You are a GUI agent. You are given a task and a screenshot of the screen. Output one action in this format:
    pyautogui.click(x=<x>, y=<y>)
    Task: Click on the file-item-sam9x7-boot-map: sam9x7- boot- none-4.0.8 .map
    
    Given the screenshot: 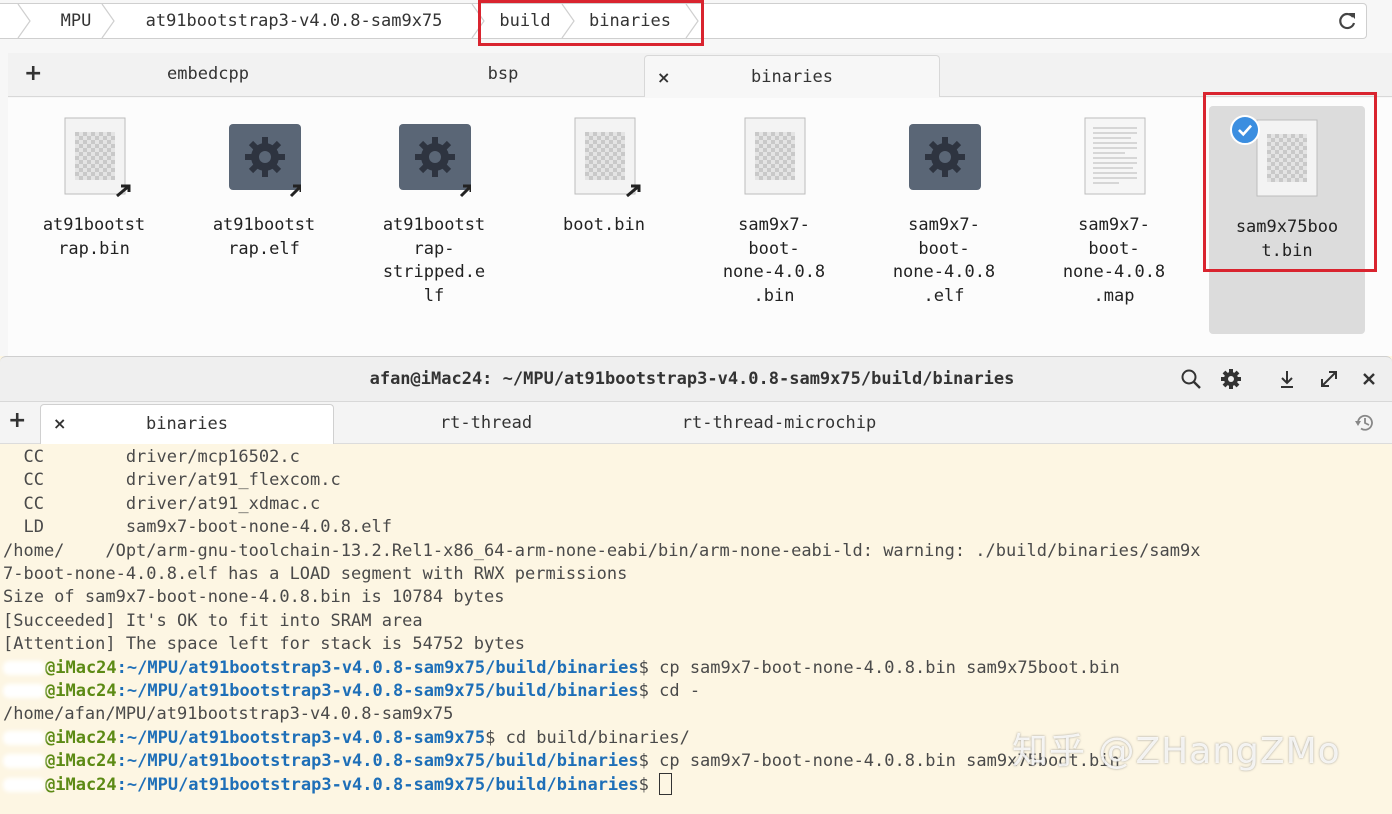 What is the action you would take?
    pyautogui.click(x=1114, y=219)
    